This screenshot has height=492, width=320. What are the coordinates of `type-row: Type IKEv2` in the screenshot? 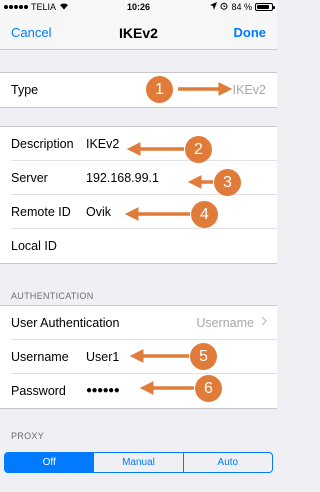 It's located at (138, 90).